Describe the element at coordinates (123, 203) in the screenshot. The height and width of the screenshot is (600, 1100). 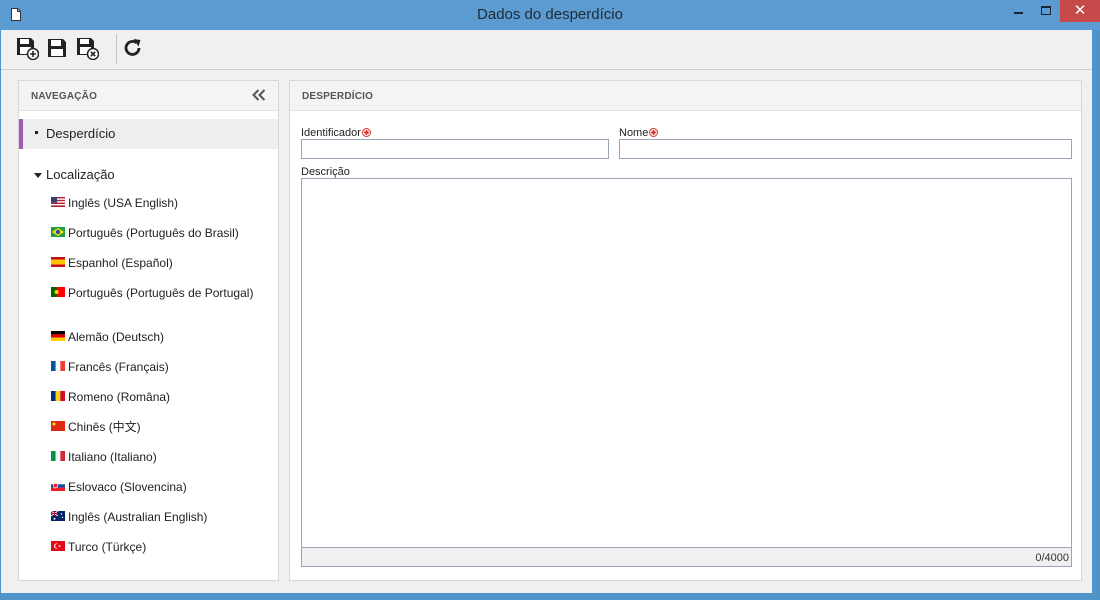
I see `language-label: Inglês (USA English)` at that location.